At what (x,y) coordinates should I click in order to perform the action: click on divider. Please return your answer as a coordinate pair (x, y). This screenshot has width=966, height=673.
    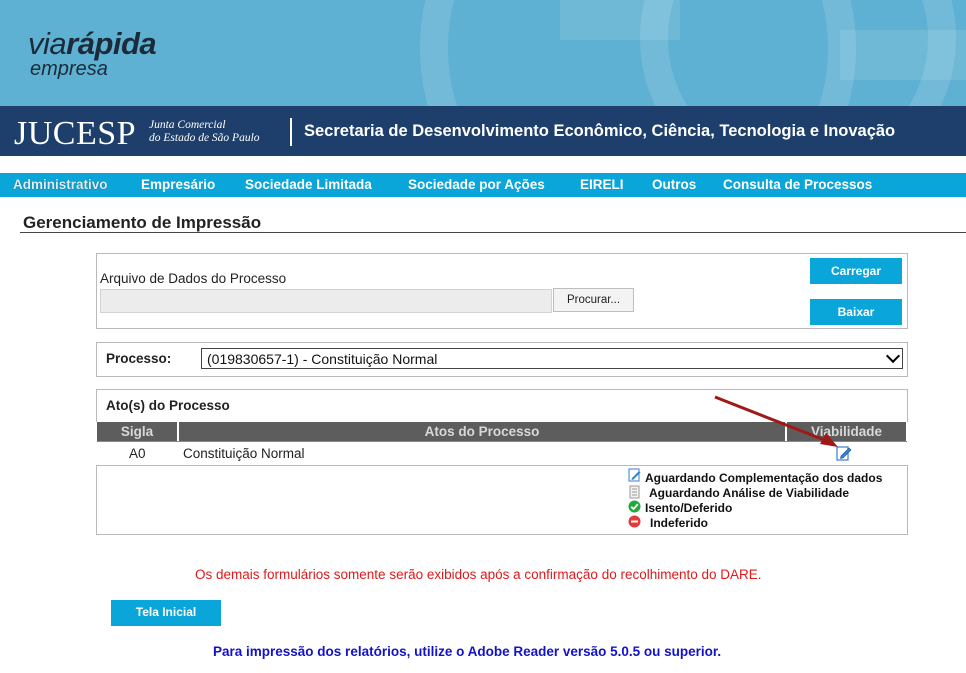
    Looking at the image, I should click on (291, 132).